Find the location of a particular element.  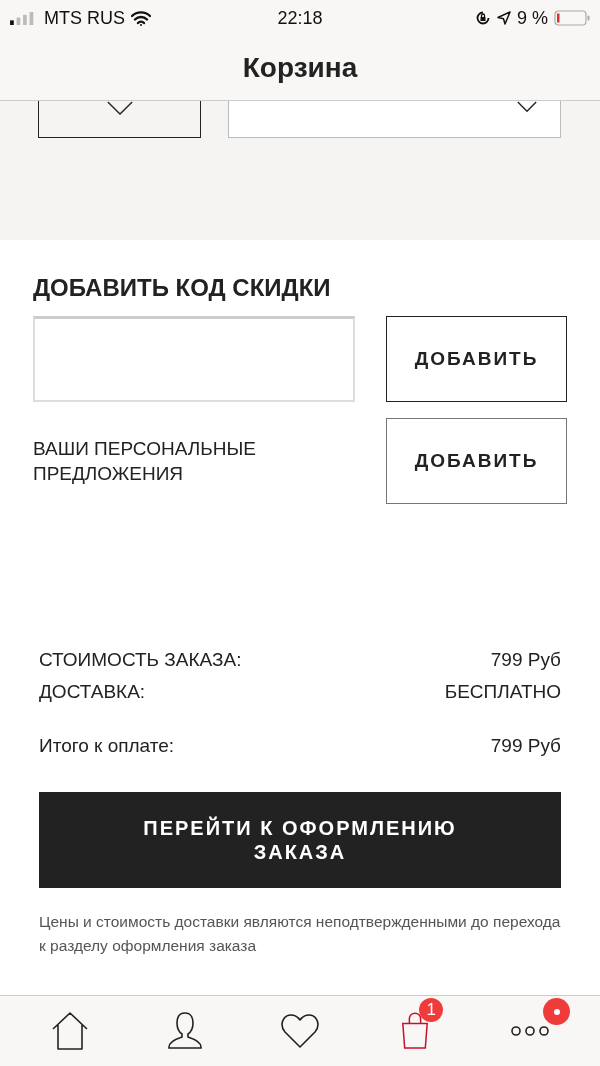

count-badge: 1 is located at coordinates (431, 1010).